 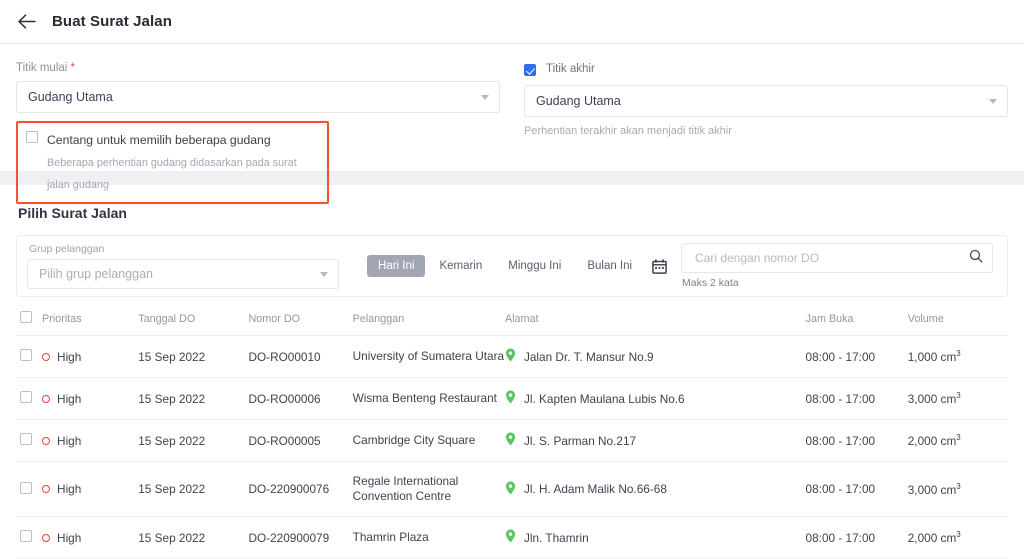 What do you see at coordinates (32, 137) in the screenshot?
I see `multi-warehouse-checkbox` at bounding box center [32, 137].